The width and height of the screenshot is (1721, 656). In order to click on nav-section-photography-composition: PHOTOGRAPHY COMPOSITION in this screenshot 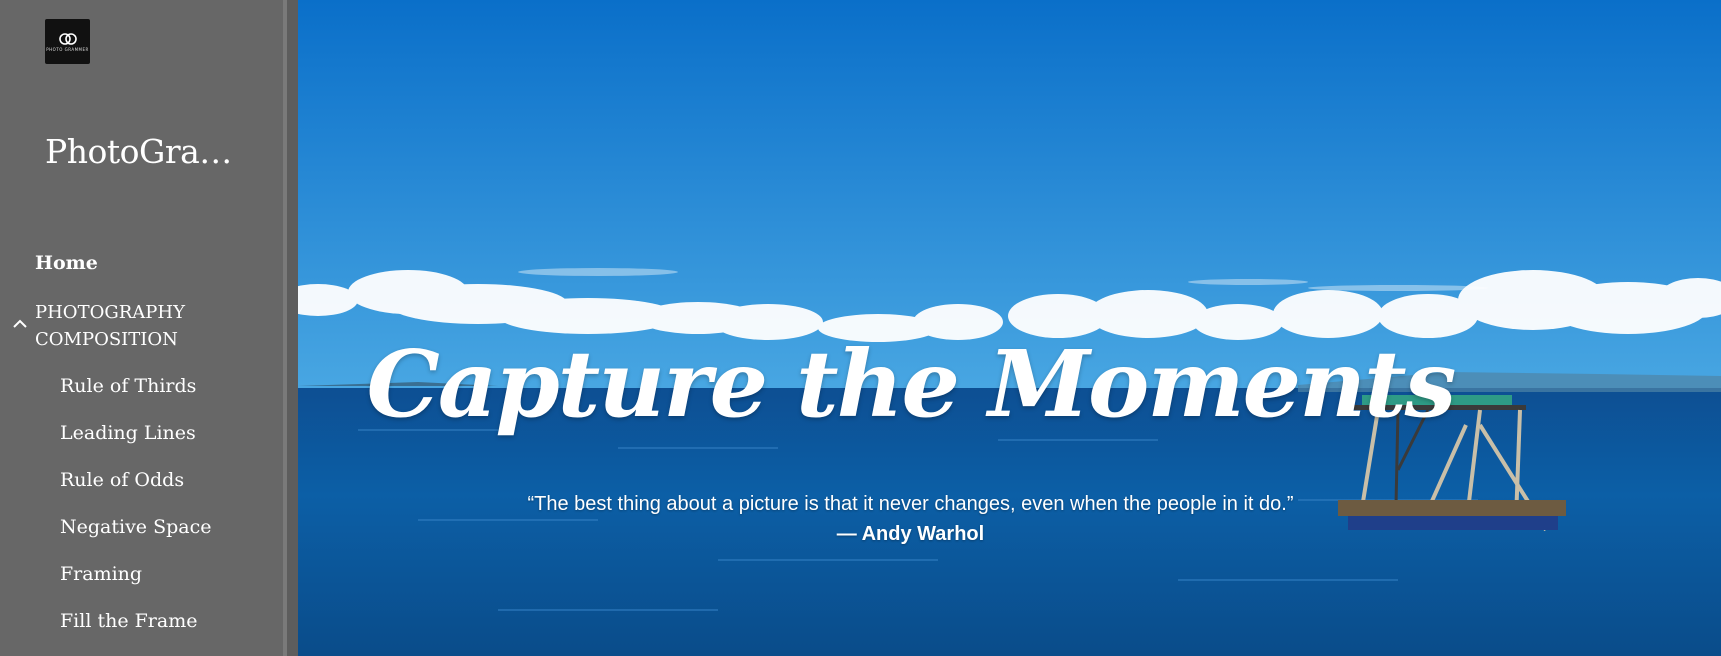, I will do `click(145, 326)`.